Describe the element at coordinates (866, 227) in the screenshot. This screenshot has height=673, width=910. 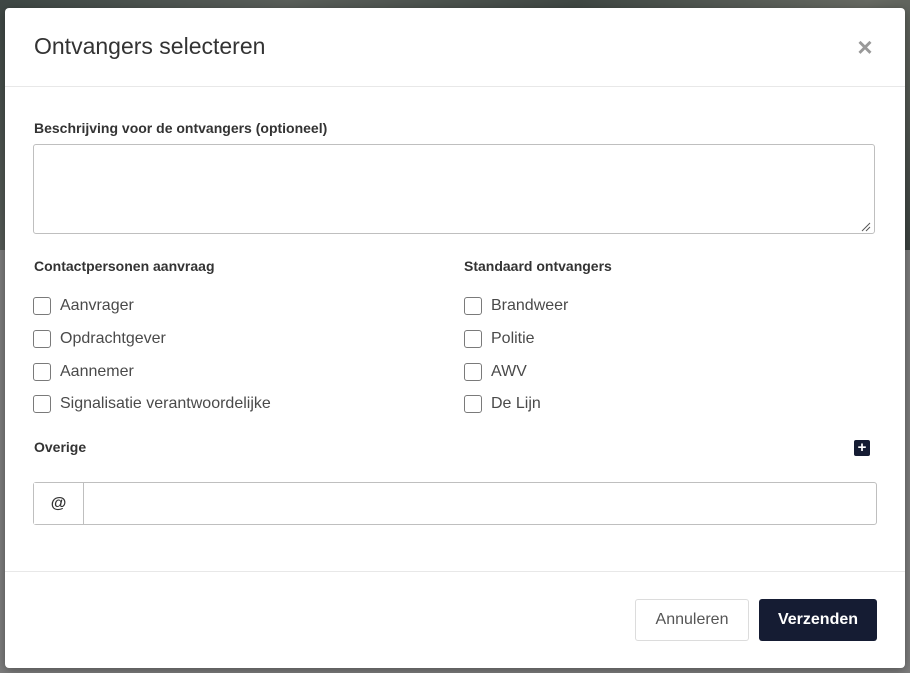
I see `resize-grip-icon` at that location.